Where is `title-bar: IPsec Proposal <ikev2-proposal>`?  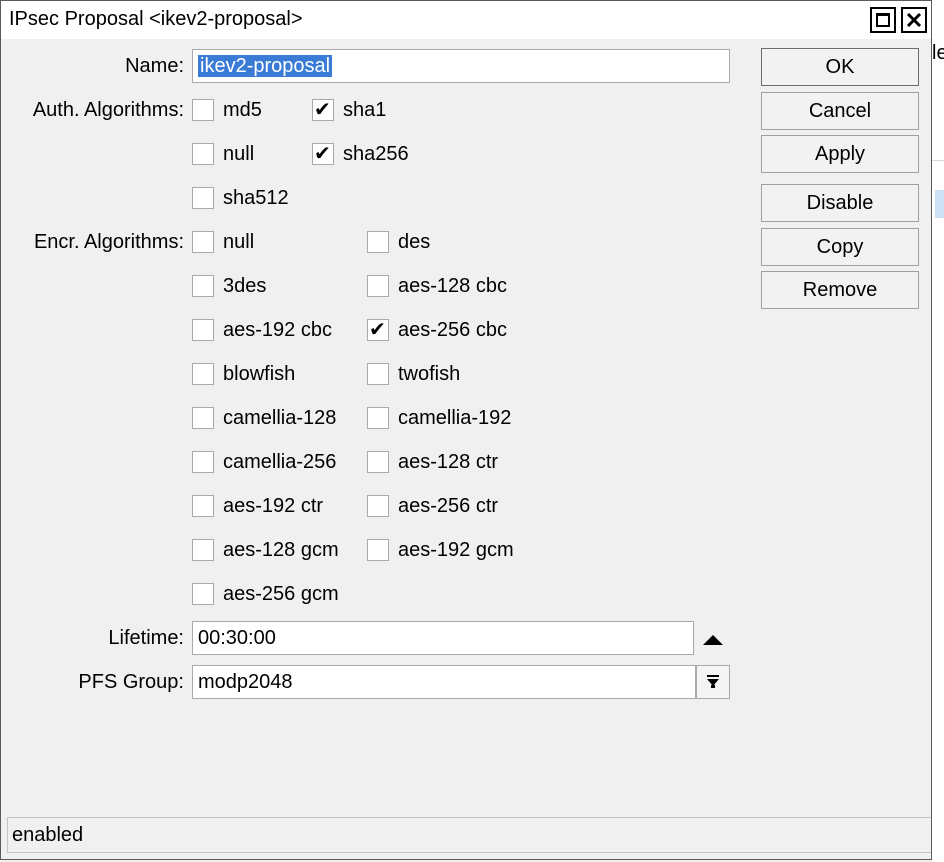
title-bar: IPsec Proposal <ikev2-proposal> is located at coordinates (466, 20).